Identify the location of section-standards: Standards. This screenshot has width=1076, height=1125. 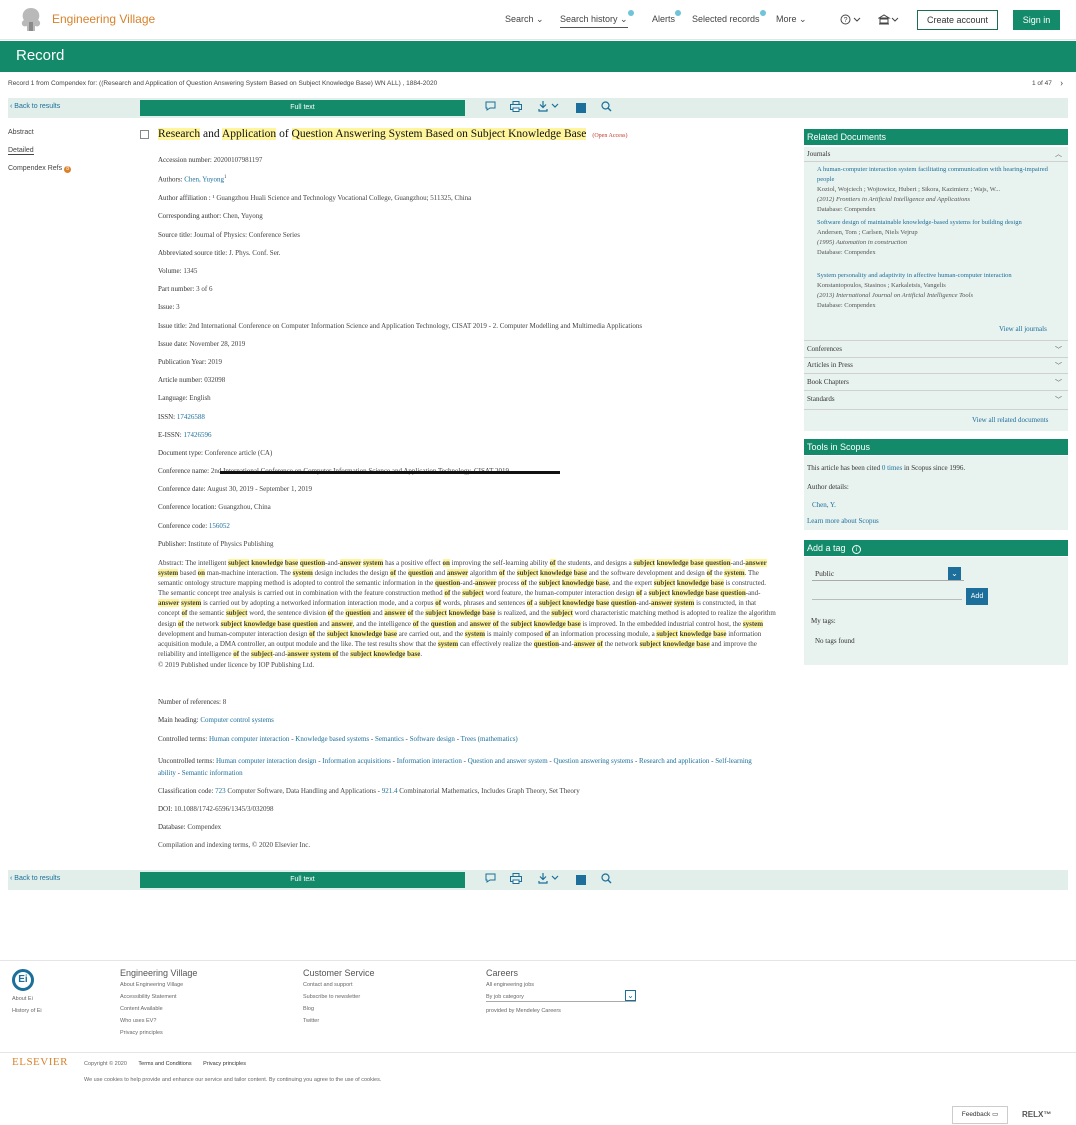
(821, 399).